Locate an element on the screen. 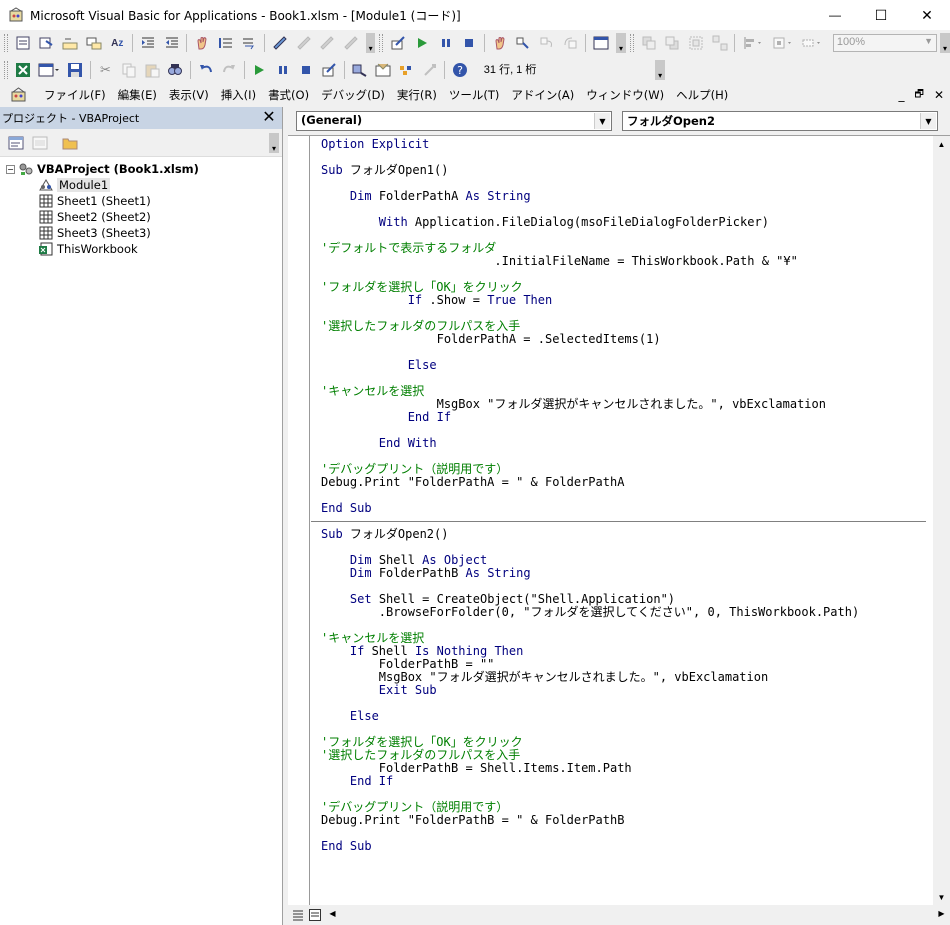 This screenshot has width=950, height=925. code-line: Else is located at coordinates (623, 365).